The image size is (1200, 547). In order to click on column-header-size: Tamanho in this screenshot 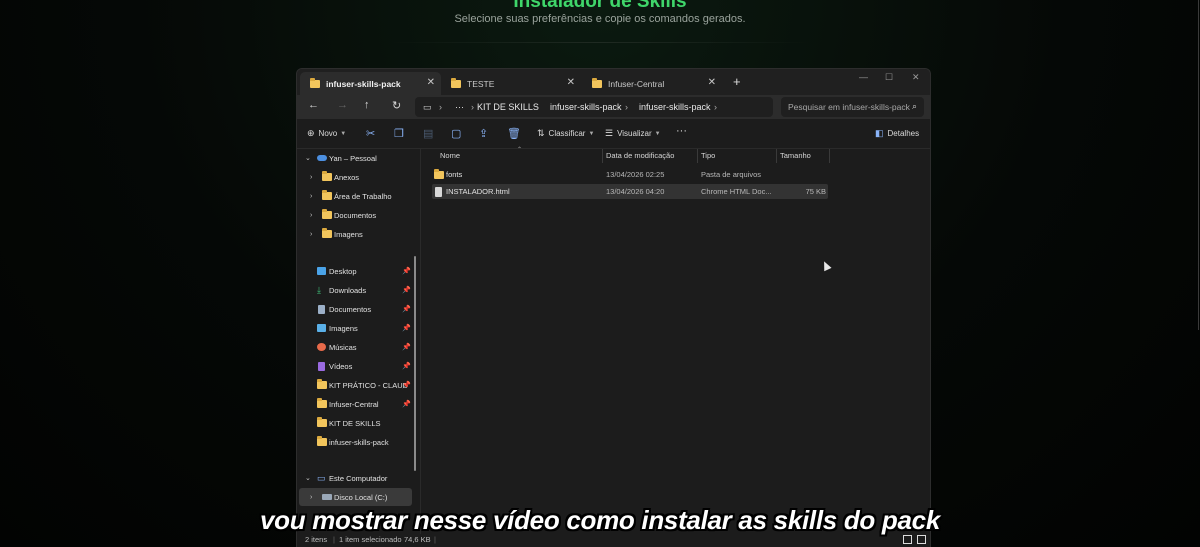, I will do `click(795, 155)`.